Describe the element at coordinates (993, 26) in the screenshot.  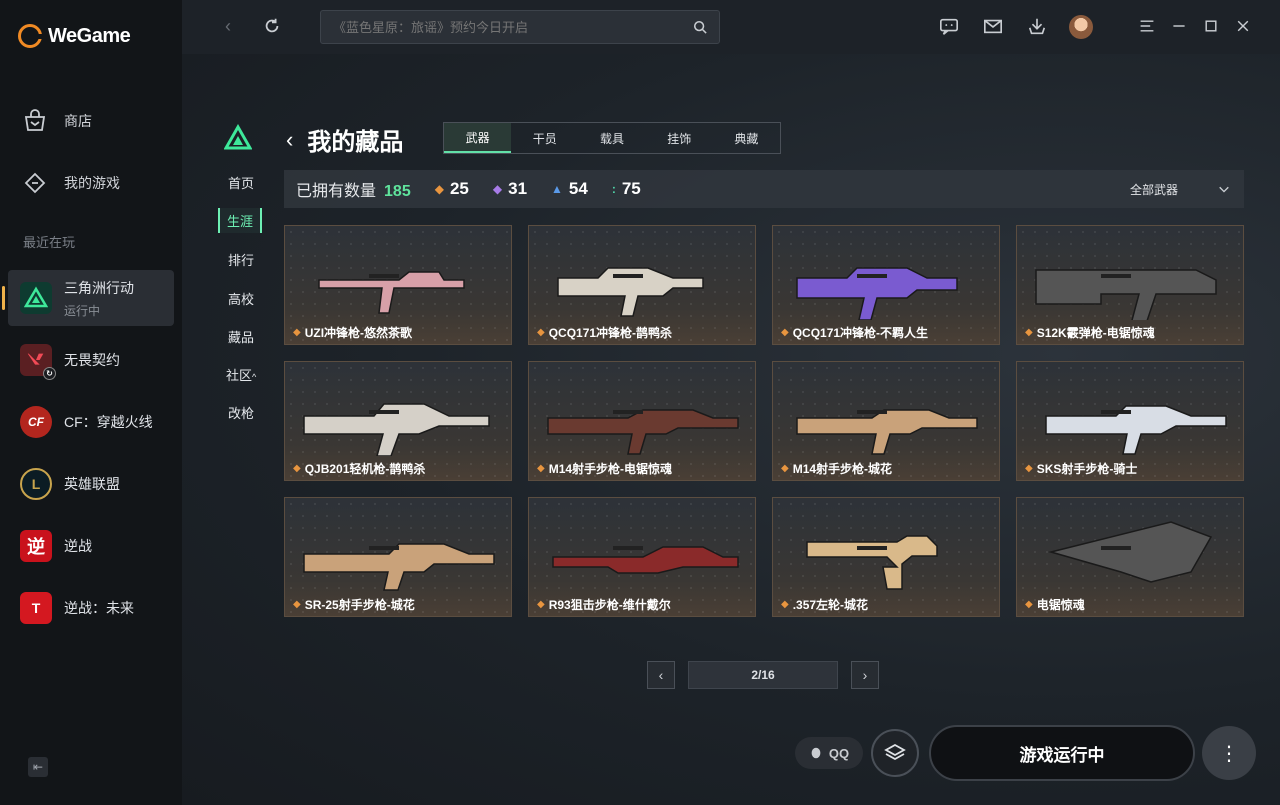
I see `mail-icon` at that location.